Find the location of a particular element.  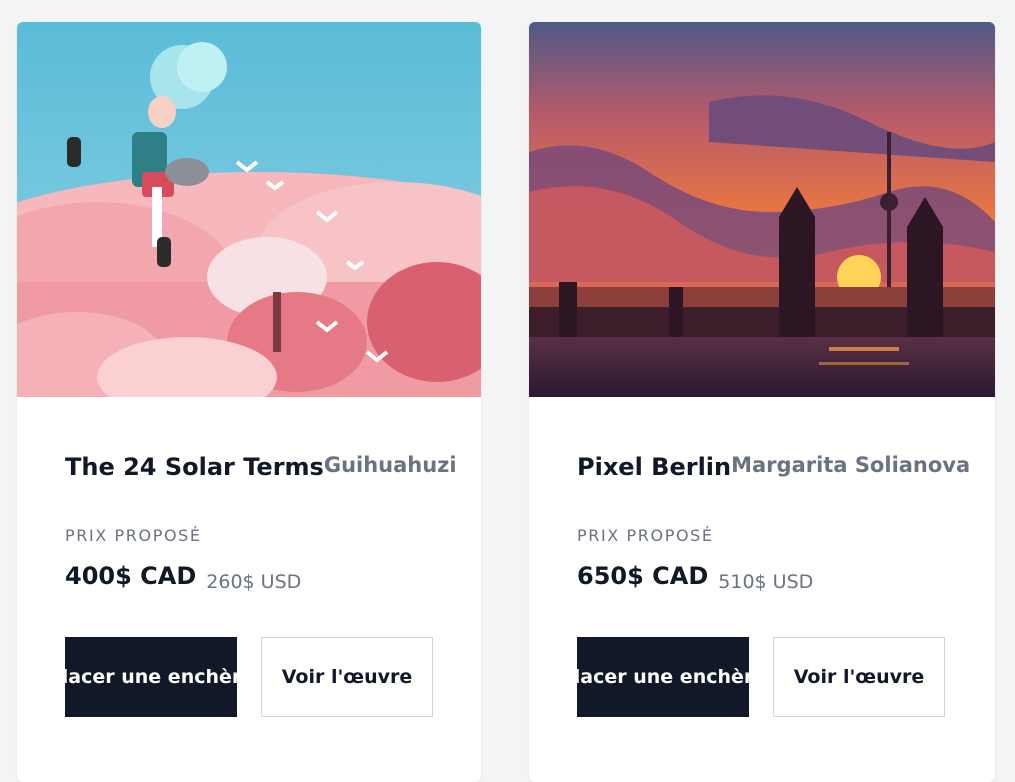

artist-name: Guihuahuzi is located at coordinates (390, 465).